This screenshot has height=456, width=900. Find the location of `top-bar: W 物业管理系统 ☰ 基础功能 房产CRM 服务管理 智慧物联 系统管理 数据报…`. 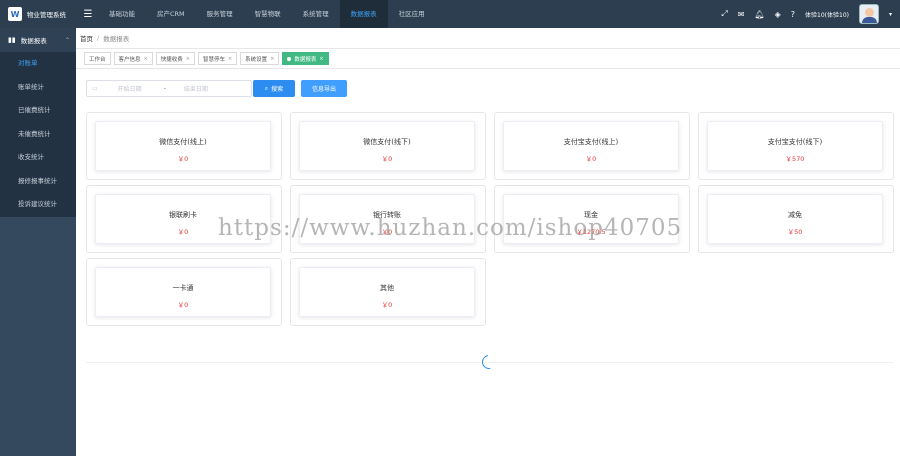

top-bar: W 物业管理系统 ☰ 基础功能 房产CRM 服务管理 智慧物联 系统管理 数据报… is located at coordinates (450, 14).